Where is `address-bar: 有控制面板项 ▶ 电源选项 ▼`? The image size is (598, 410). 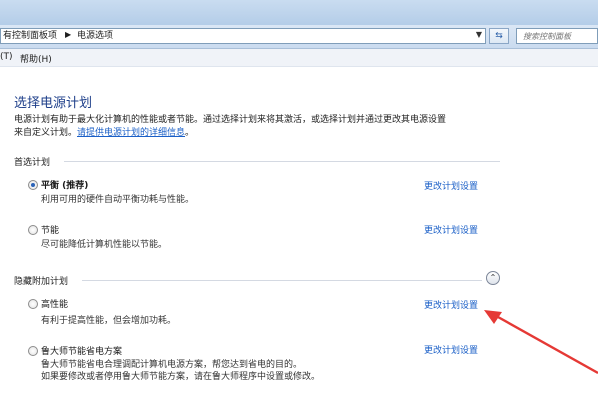 address-bar: 有控制面板项 ▶ 电源选项 ▼ is located at coordinates (243, 36).